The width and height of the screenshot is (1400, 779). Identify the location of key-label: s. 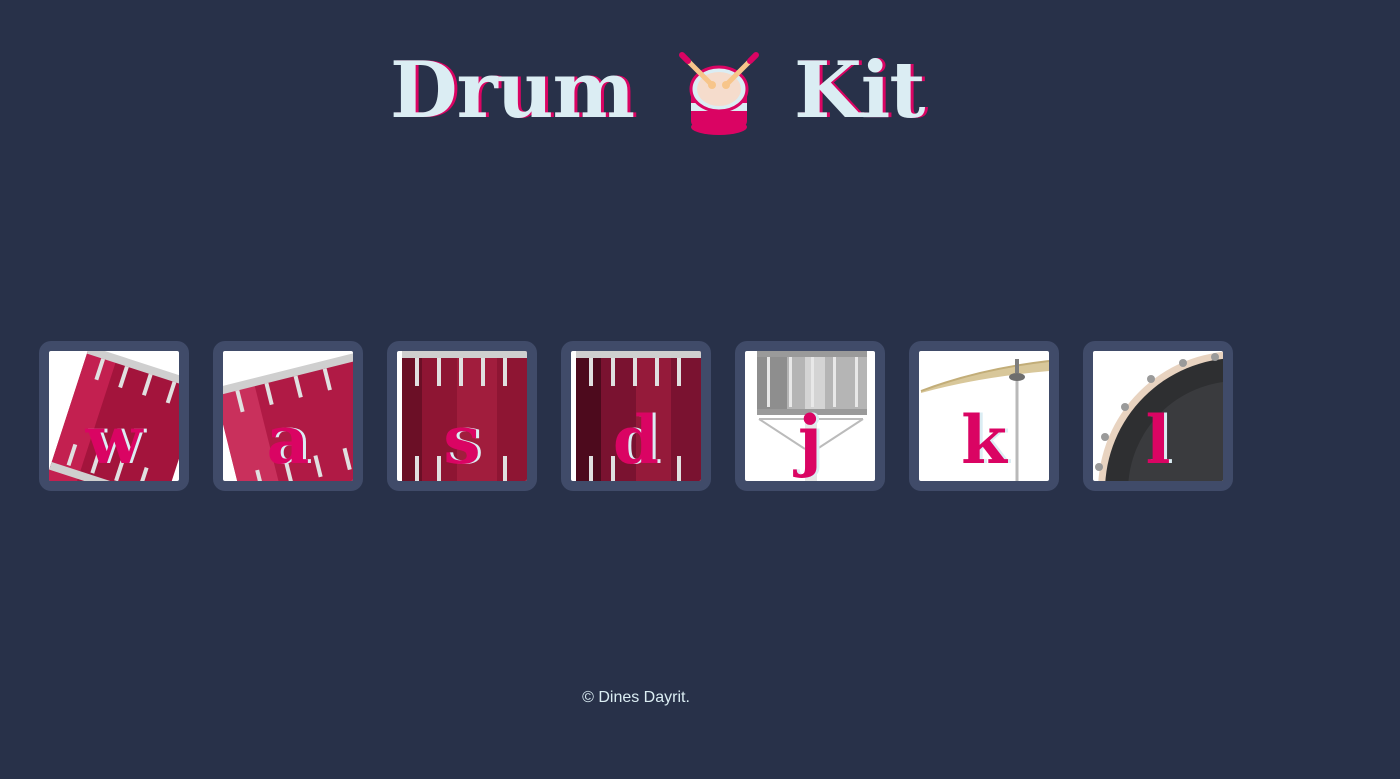
(462, 440).